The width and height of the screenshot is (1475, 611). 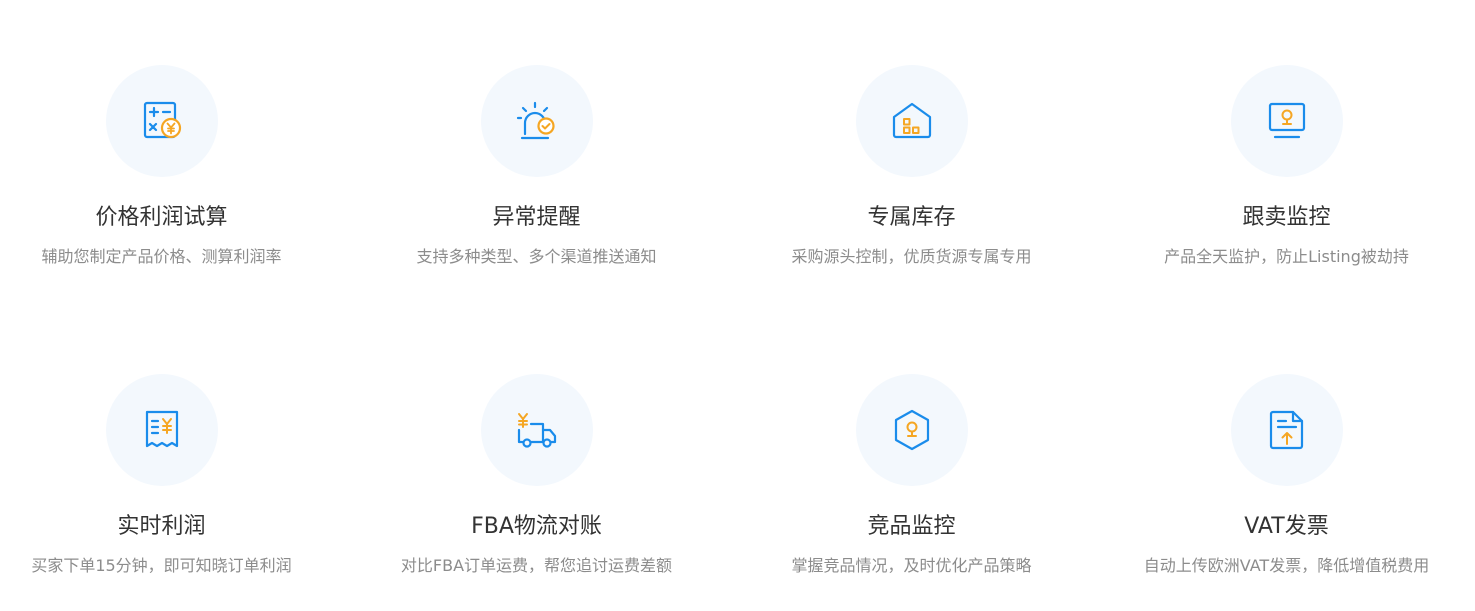 What do you see at coordinates (536, 217) in the screenshot?
I see `feature-title: 异常提醒` at bounding box center [536, 217].